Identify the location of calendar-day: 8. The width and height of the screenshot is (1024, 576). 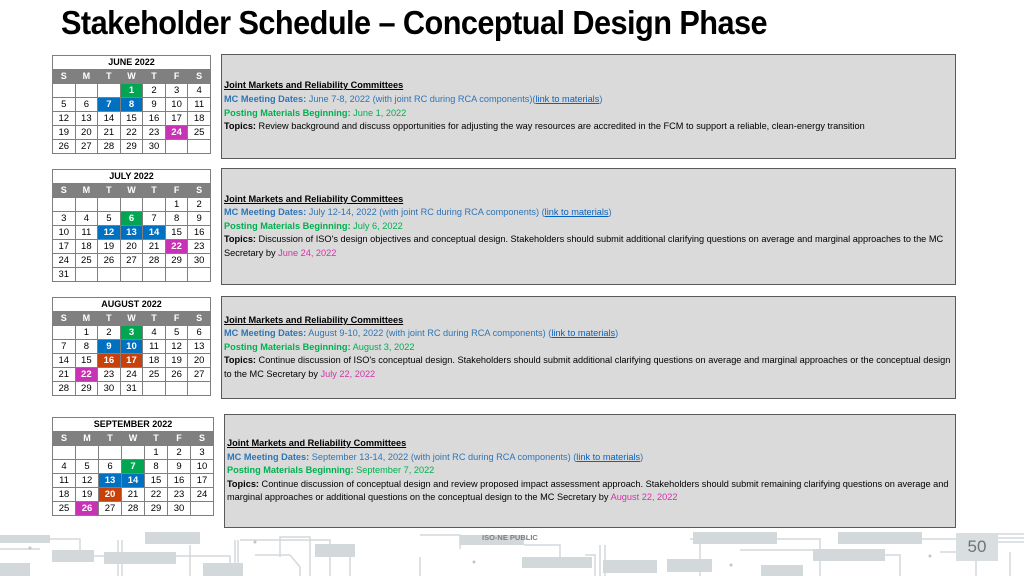
(176, 218).